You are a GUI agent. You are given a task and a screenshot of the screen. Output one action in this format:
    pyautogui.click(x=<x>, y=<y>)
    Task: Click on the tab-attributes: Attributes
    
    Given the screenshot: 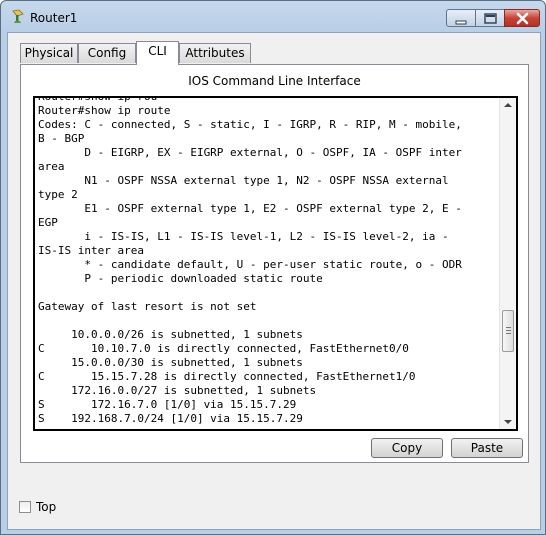 What is the action you would take?
    pyautogui.click(x=215, y=53)
    